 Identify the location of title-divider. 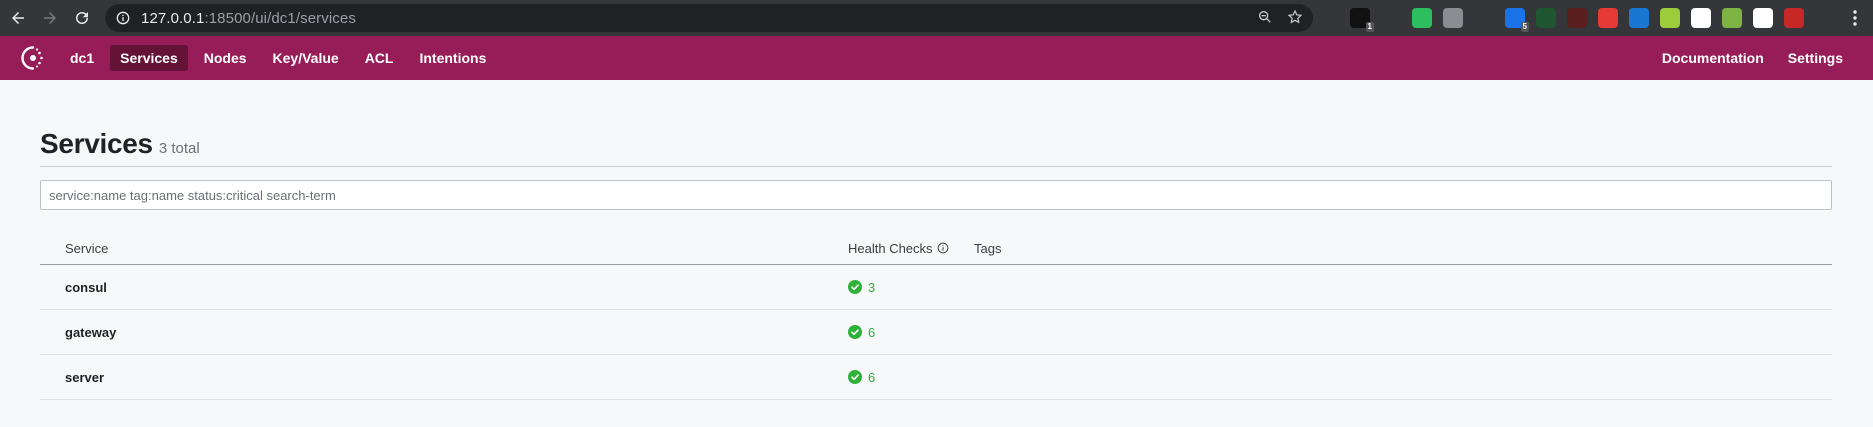
(936, 166).